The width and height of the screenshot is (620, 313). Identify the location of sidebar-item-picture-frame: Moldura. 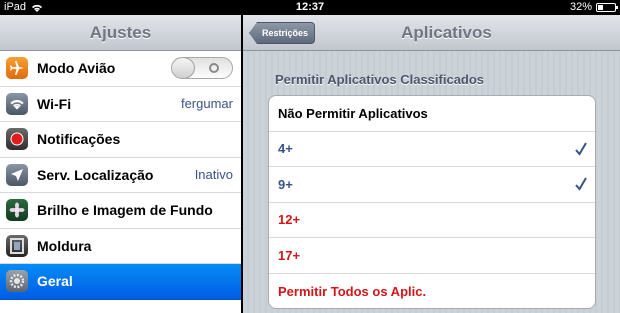
(120, 246).